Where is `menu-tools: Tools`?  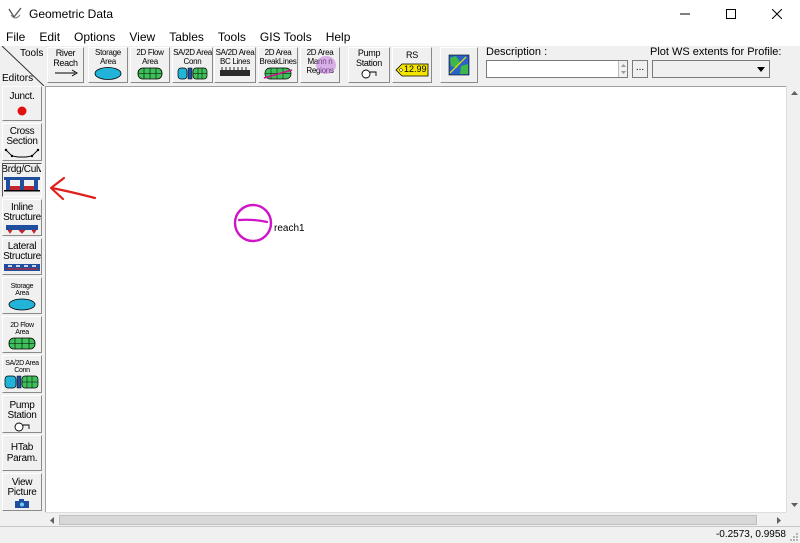
menu-tools: Tools is located at coordinates (232, 37).